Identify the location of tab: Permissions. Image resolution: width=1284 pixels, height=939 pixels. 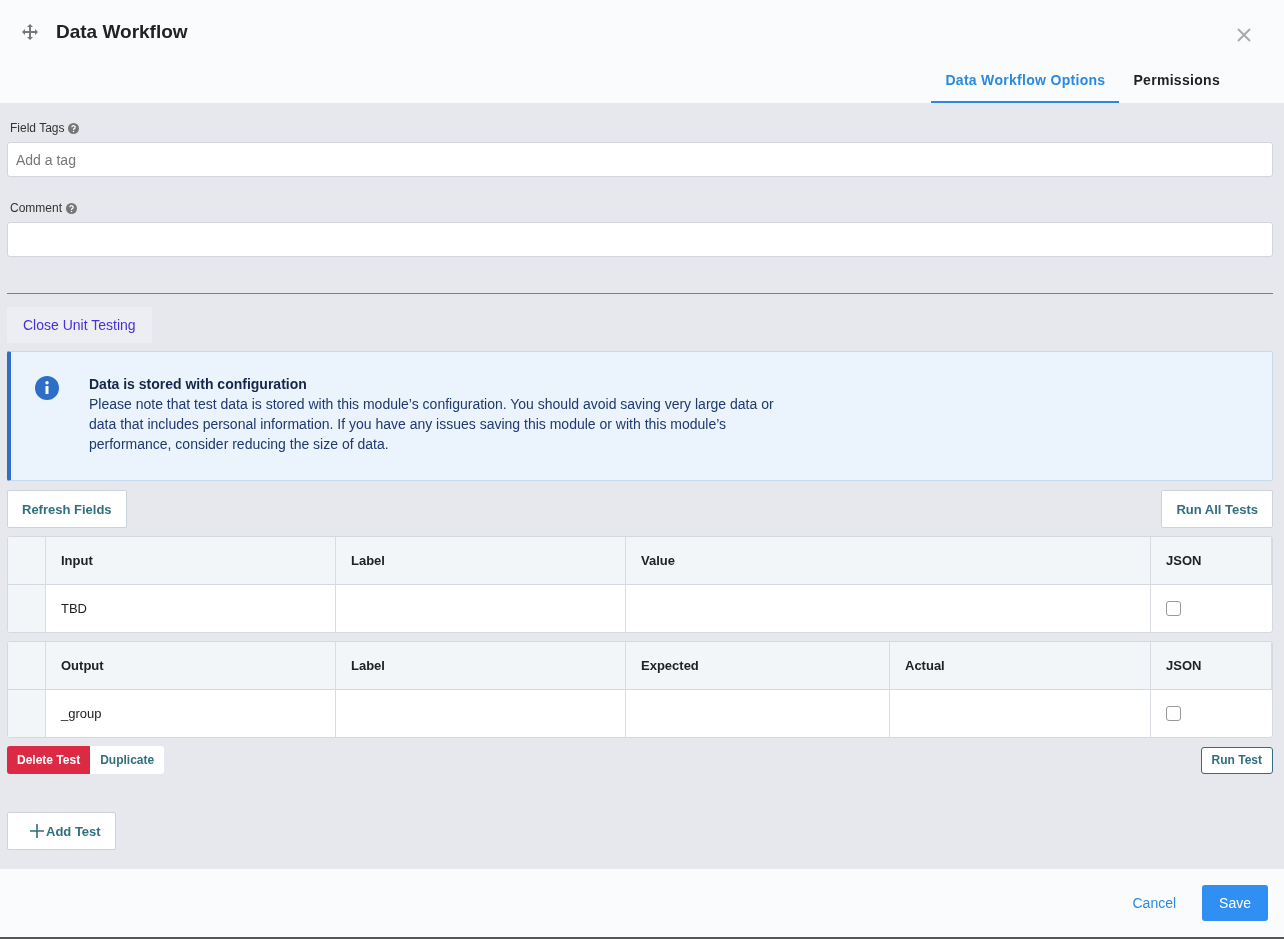
(1176, 87).